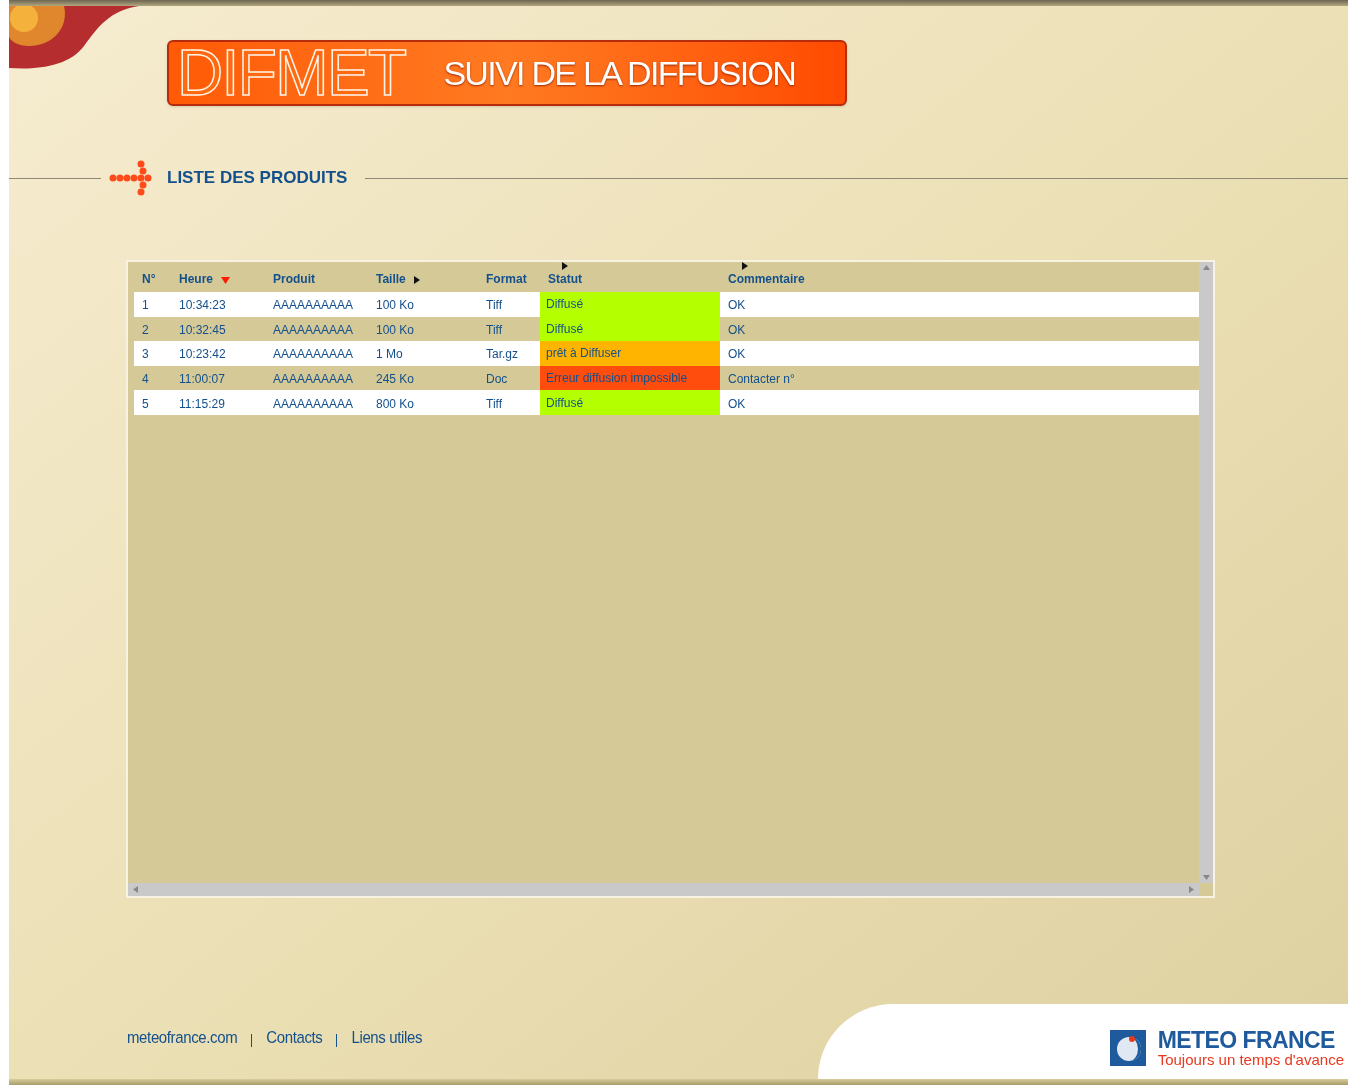  What do you see at coordinates (225, 280) in the screenshot?
I see `sort-descending-icon` at bounding box center [225, 280].